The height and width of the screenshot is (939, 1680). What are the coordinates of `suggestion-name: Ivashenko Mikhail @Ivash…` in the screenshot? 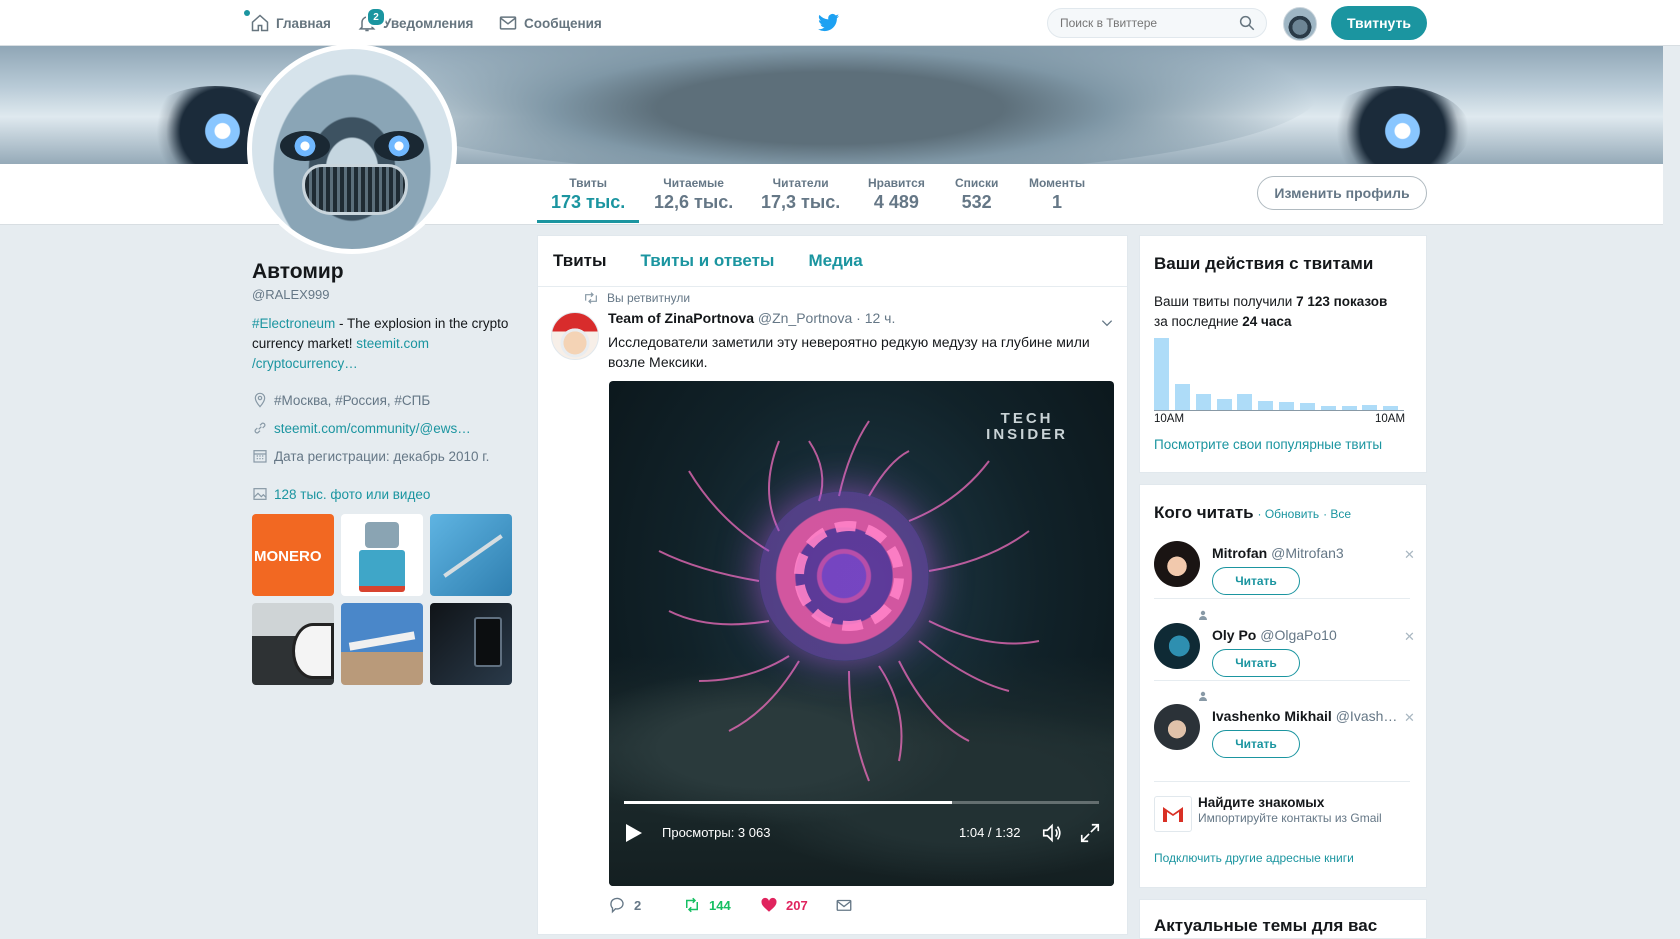 It's located at (1304, 716).